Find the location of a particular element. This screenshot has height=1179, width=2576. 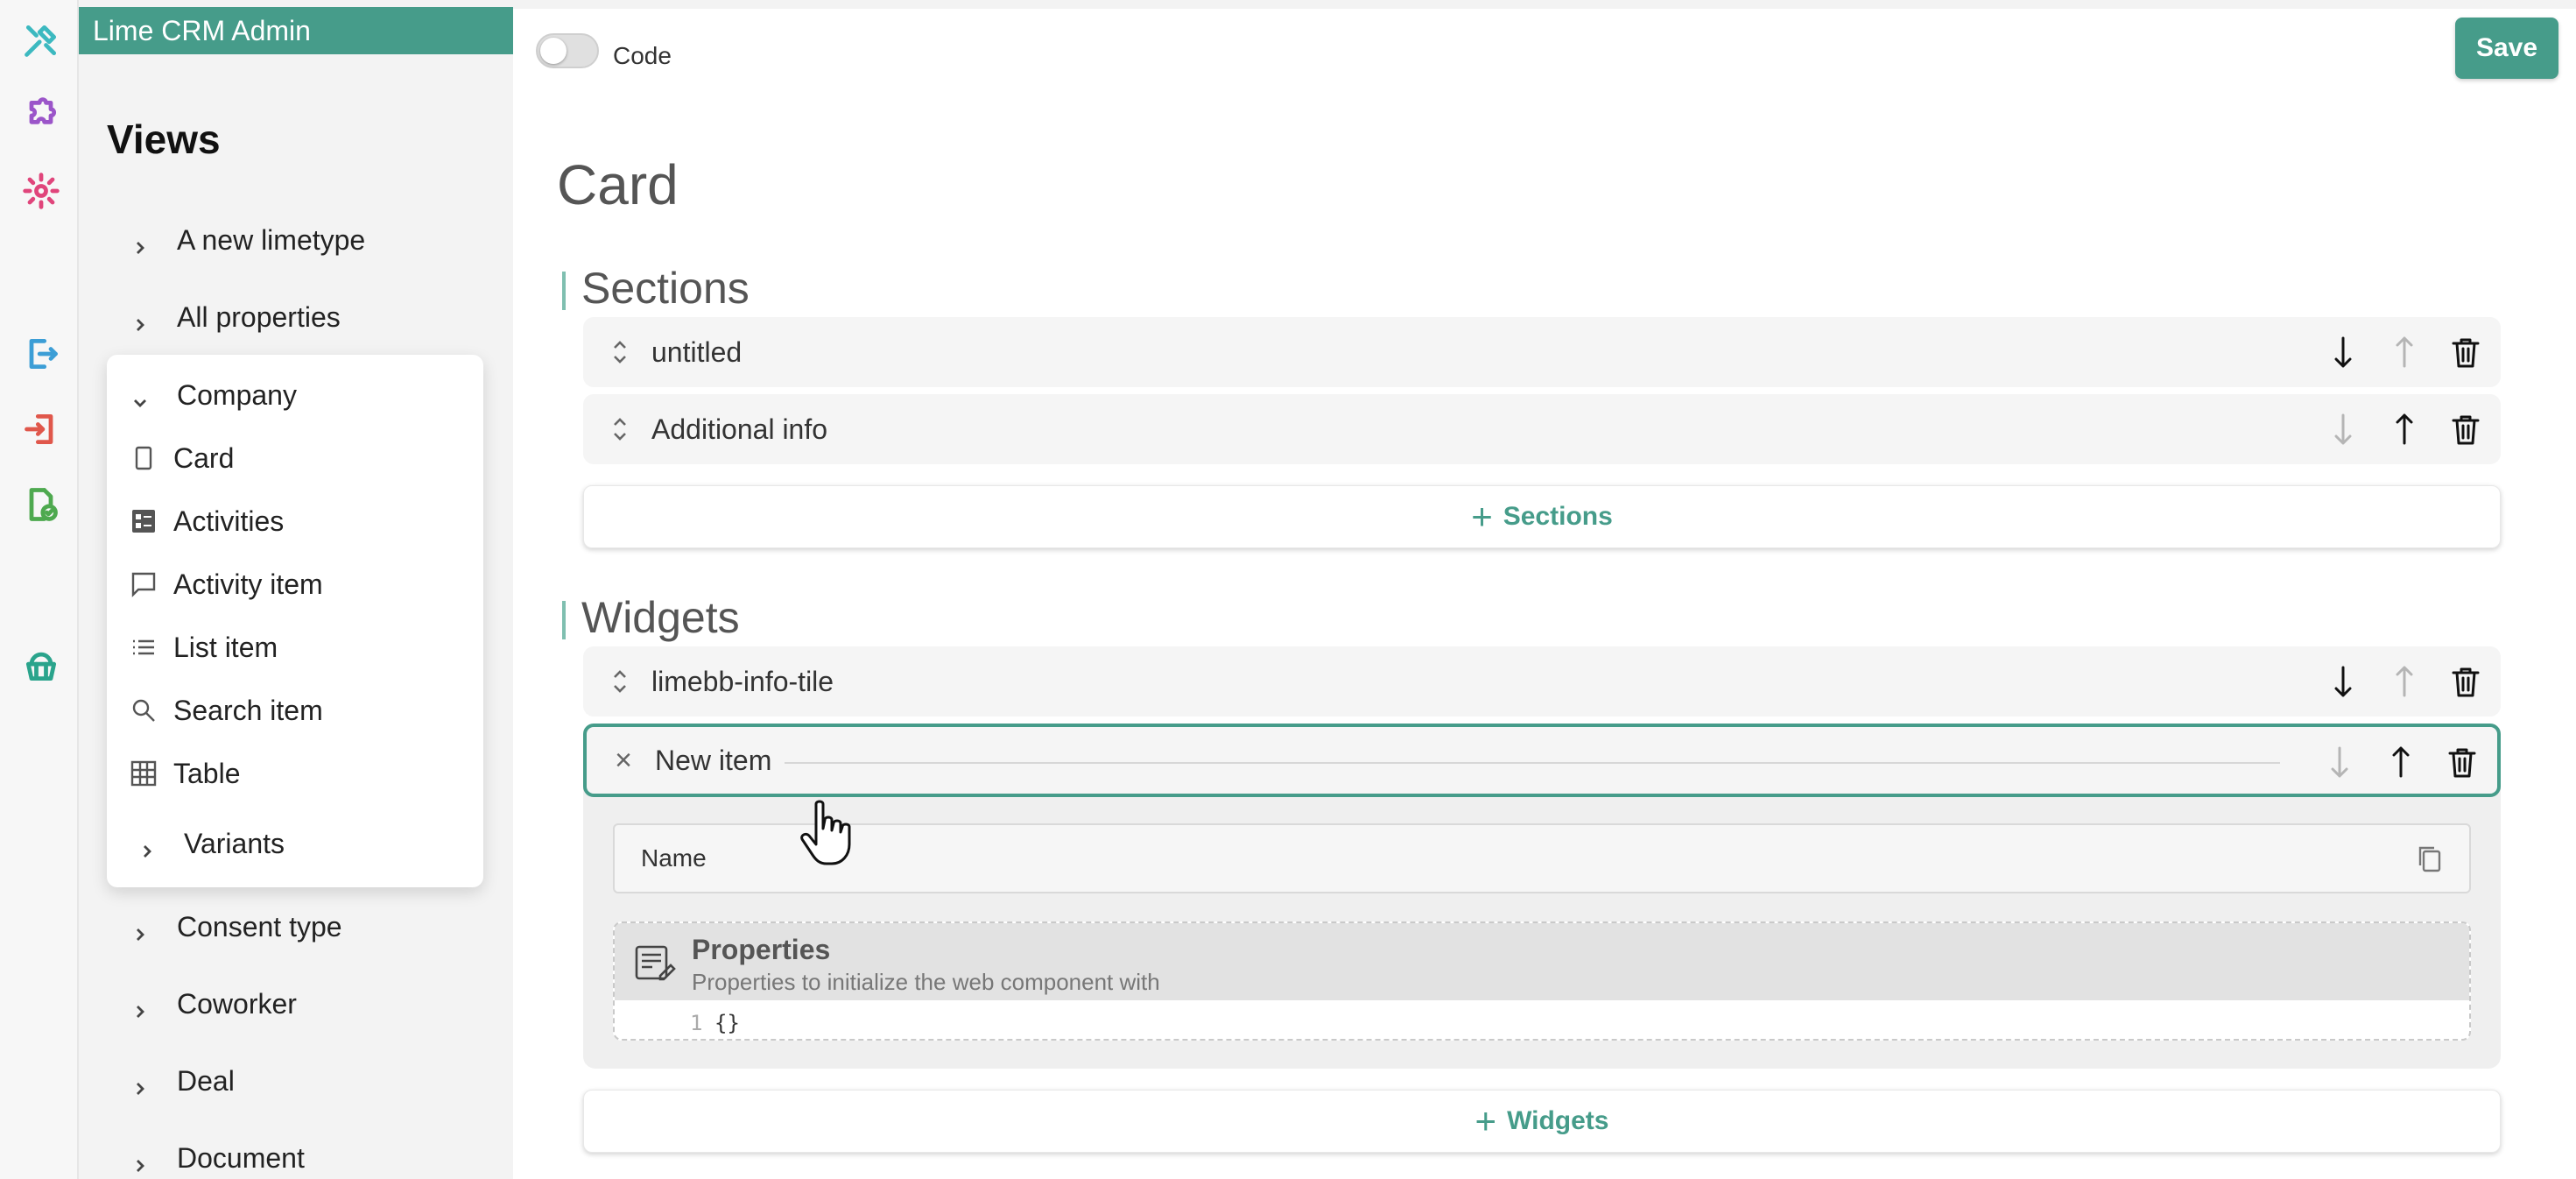

page-title: Card is located at coordinates (618, 185).